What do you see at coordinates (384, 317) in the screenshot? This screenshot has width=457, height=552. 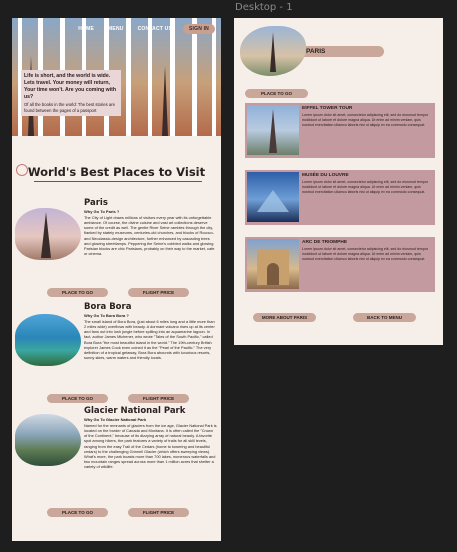 I see `back-to-menu-button: BACK TO MENU` at bounding box center [384, 317].